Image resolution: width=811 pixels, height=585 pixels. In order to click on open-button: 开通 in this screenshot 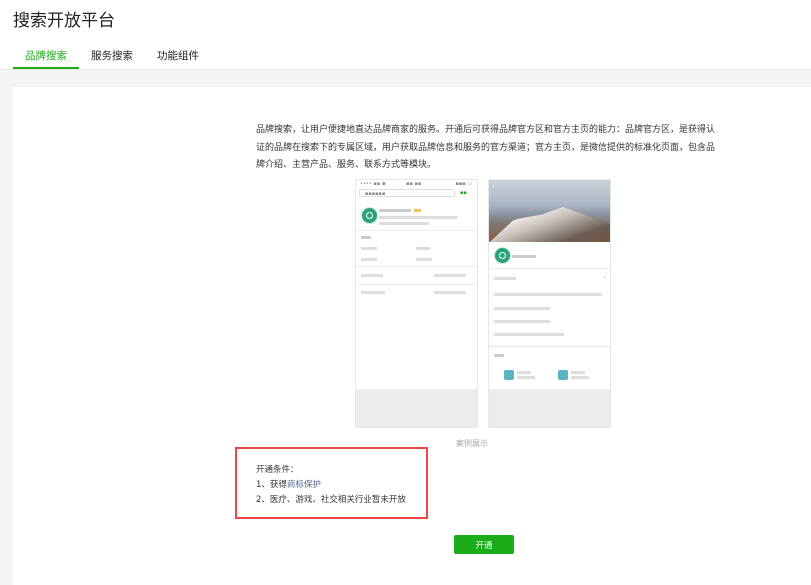, I will do `click(484, 544)`.